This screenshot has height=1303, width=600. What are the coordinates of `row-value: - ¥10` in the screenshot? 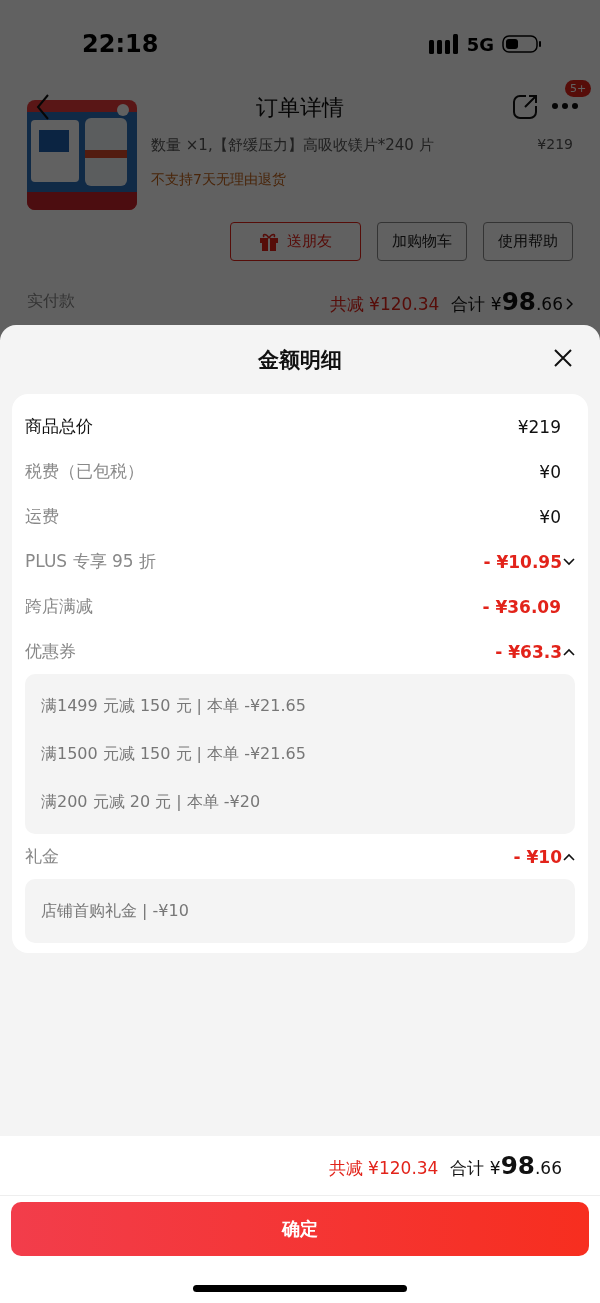 It's located at (537, 856).